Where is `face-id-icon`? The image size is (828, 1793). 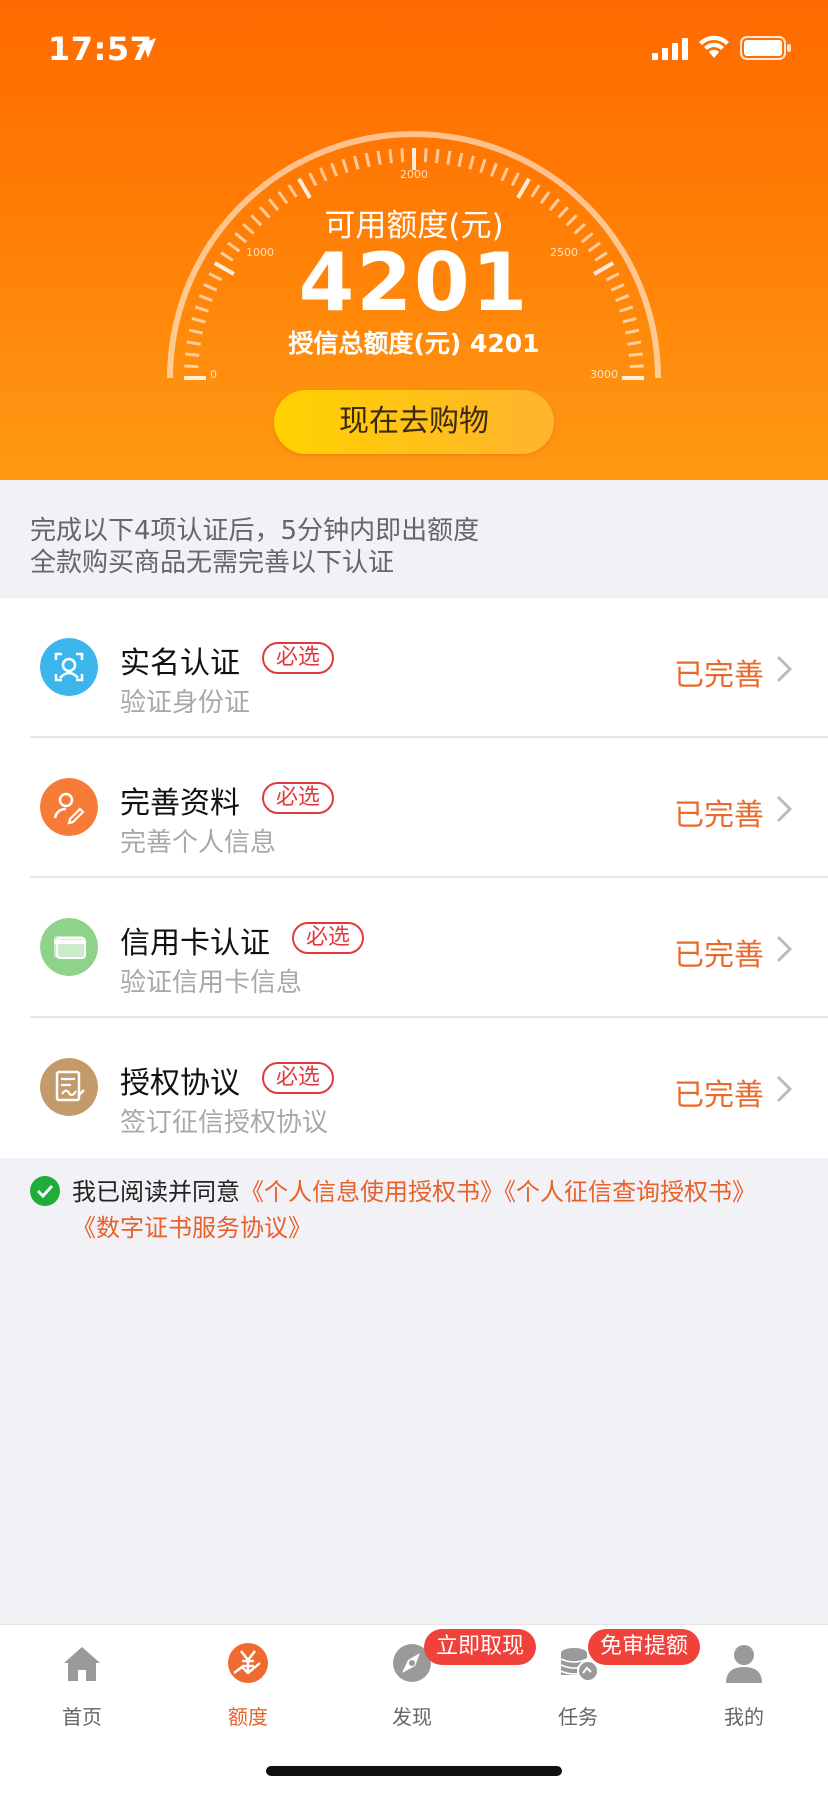 face-id-icon is located at coordinates (69, 667).